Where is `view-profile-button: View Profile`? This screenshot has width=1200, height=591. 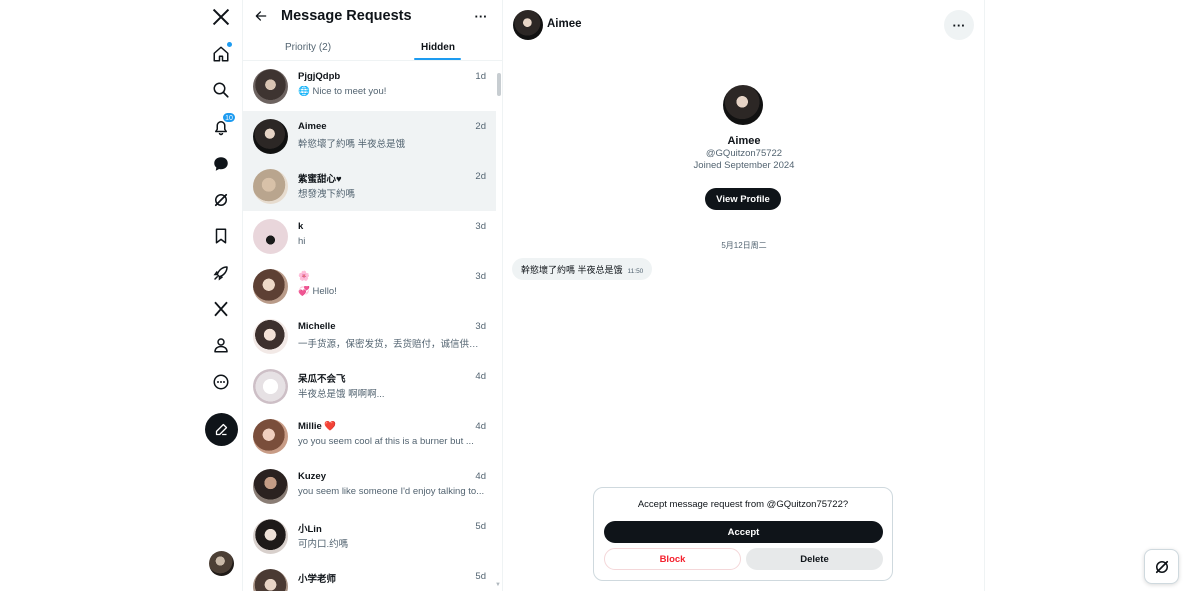 view-profile-button: View Profile is located at coordinates (743, 199).